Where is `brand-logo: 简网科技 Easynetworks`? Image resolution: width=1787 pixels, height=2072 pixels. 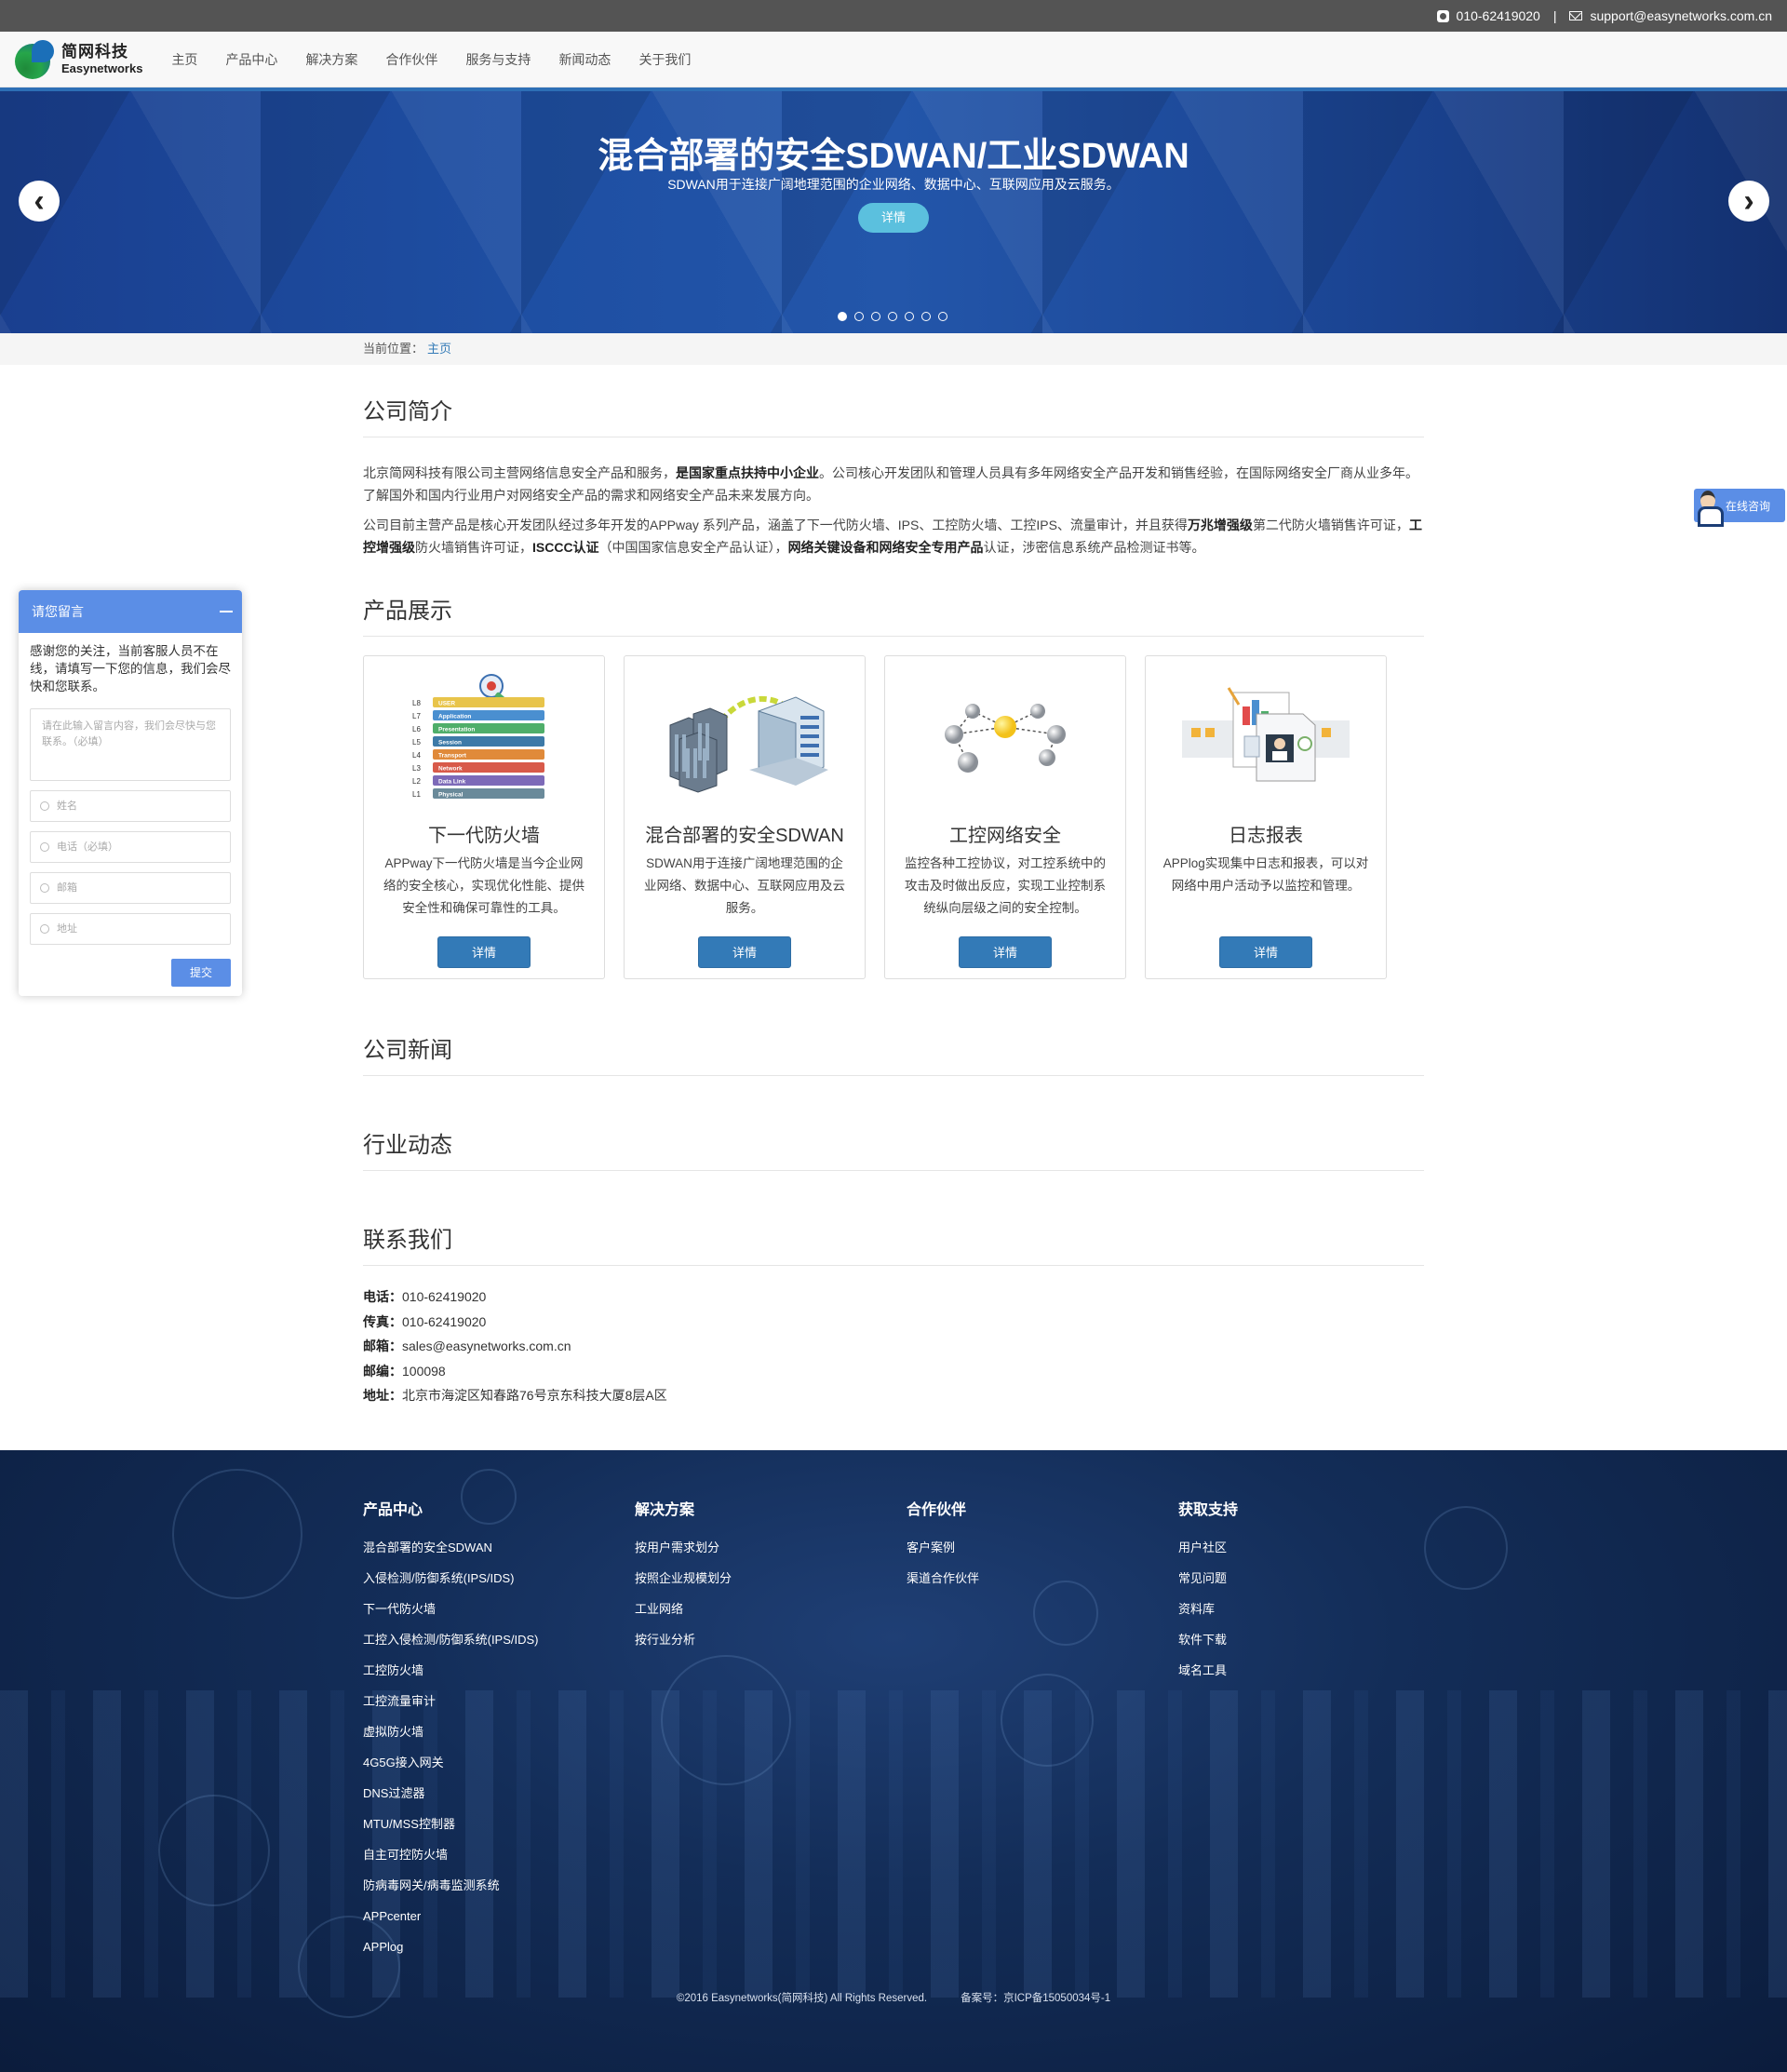 brand-logo: 简网科技 Easynetworks is located at coordinates (77, 59).